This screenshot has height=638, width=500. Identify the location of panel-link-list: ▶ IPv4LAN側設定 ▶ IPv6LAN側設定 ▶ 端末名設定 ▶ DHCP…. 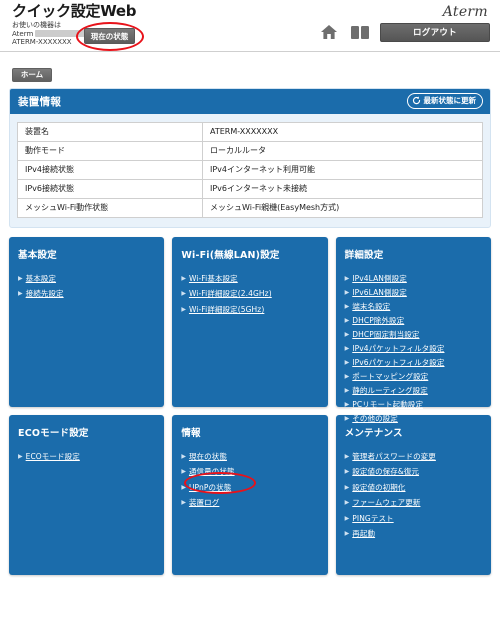
(413, 348).